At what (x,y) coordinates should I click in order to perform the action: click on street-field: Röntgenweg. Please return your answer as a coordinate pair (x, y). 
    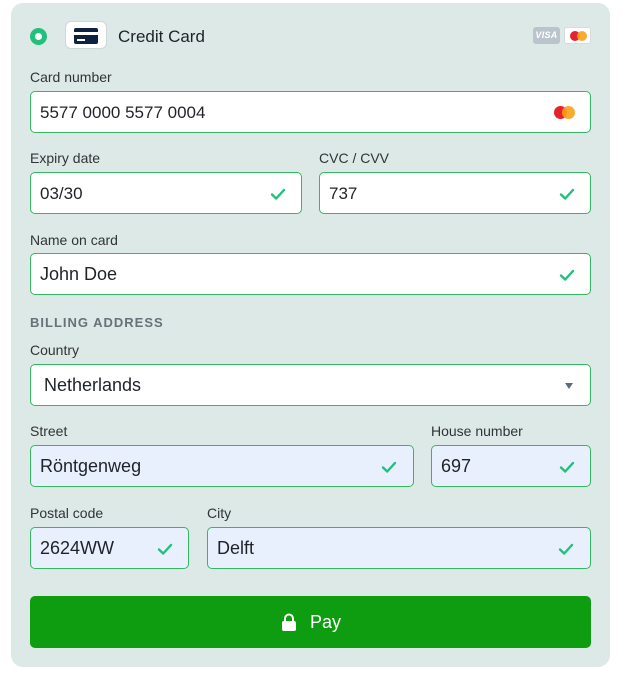
    Looking at the image, I should click on (222, 466).